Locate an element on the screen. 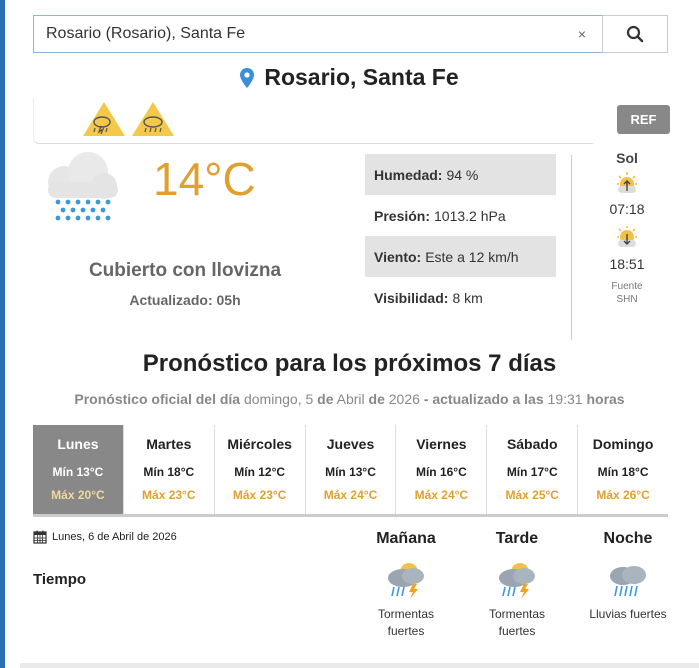 The width and height of the screenshot is (699, 668). detail-date: Lunes, 6 de Abril de 2026 is located at coordinates (105, 537).